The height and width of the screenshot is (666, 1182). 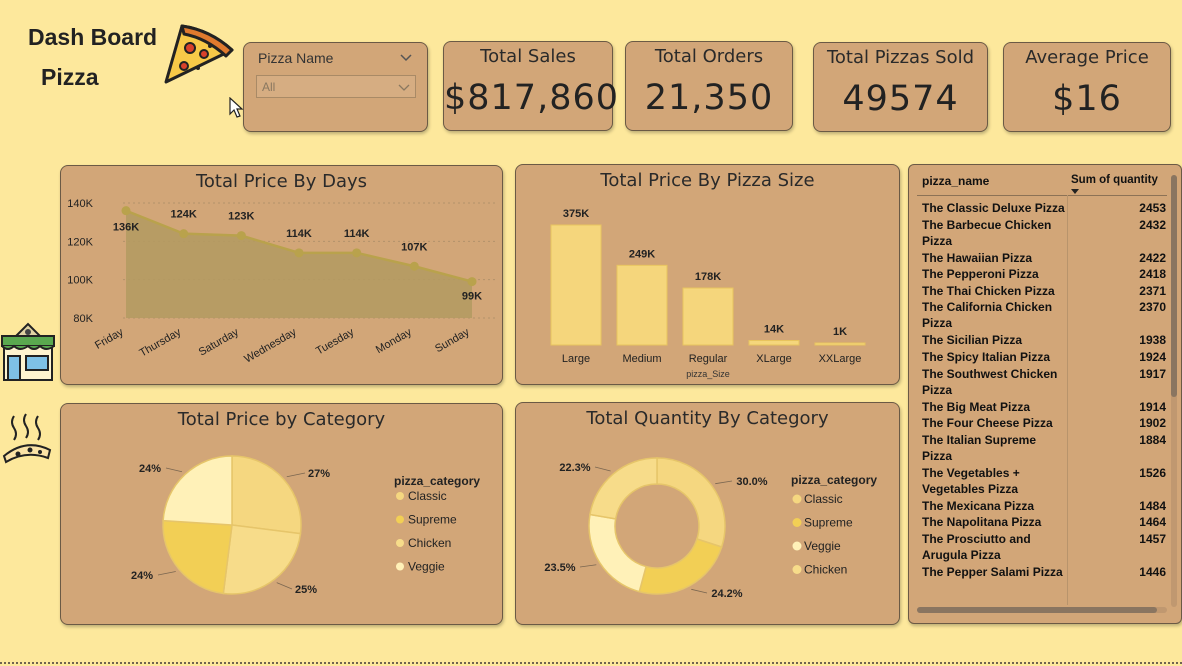 What do you see at coordinates (335, 342) in the screenshot?
I see `x-tick-label: Tuesday` at bounding box center [335, 342].